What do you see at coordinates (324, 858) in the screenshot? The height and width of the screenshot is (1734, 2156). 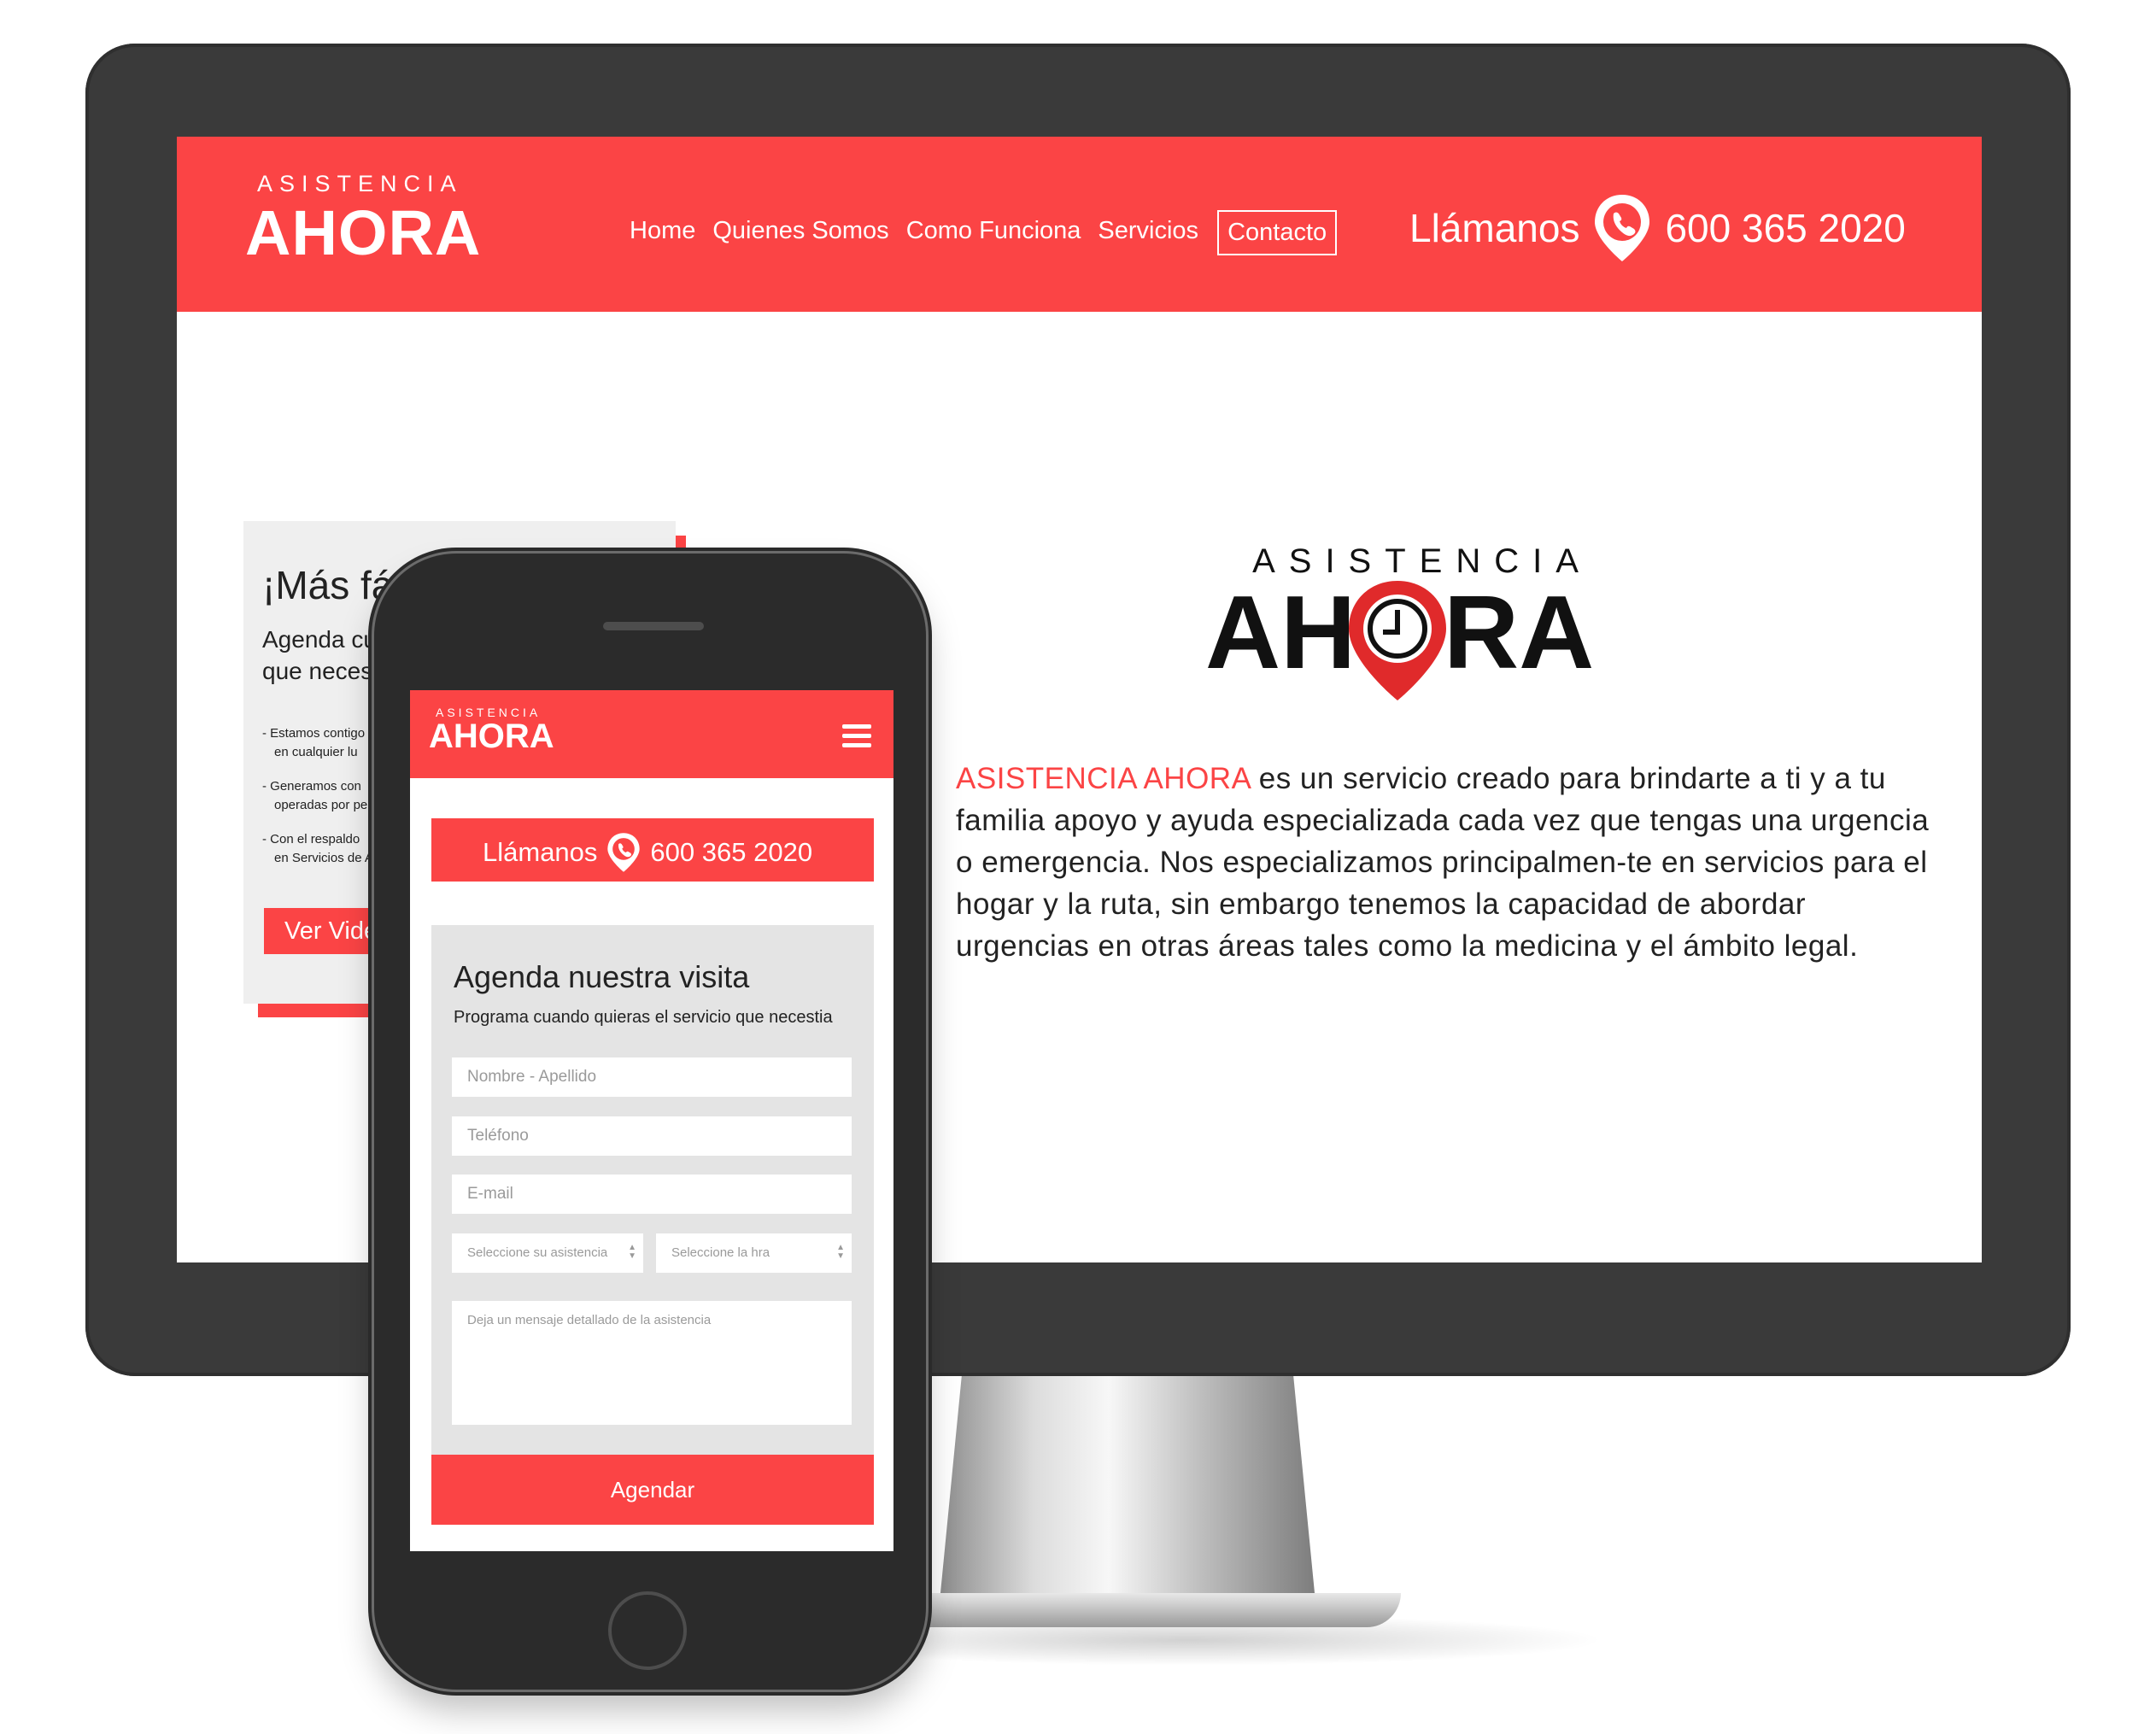 I see `promo-bullet-3-line-2: en Servicios de A` at bounding box center [324, 858].